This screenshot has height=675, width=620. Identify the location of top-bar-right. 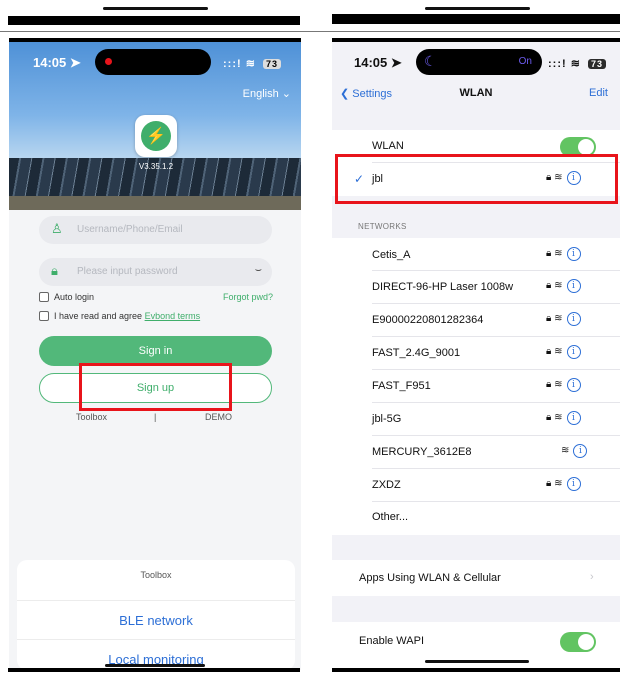
(476, 19).